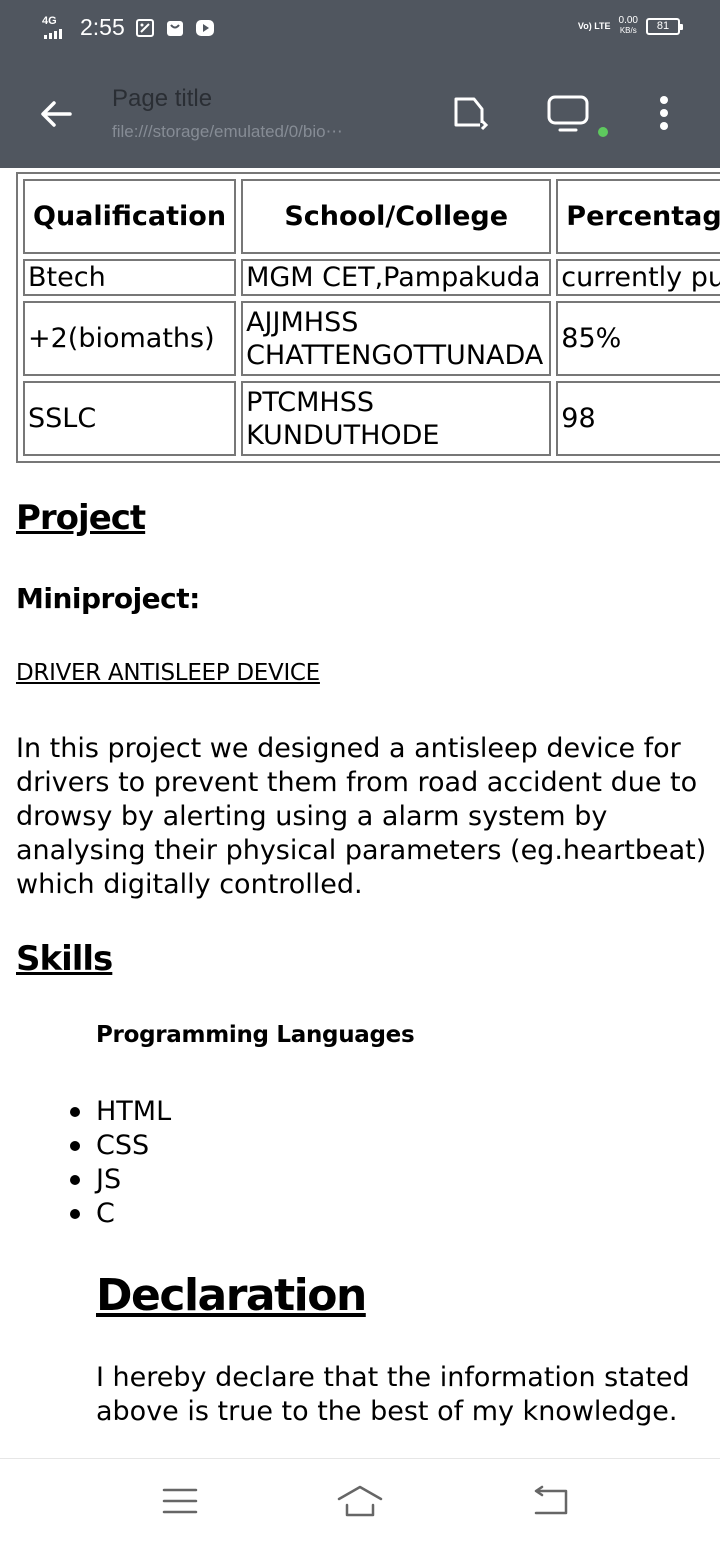  I want to click on table-cell: MGM CET,Pampakuda, so click(396, 277).